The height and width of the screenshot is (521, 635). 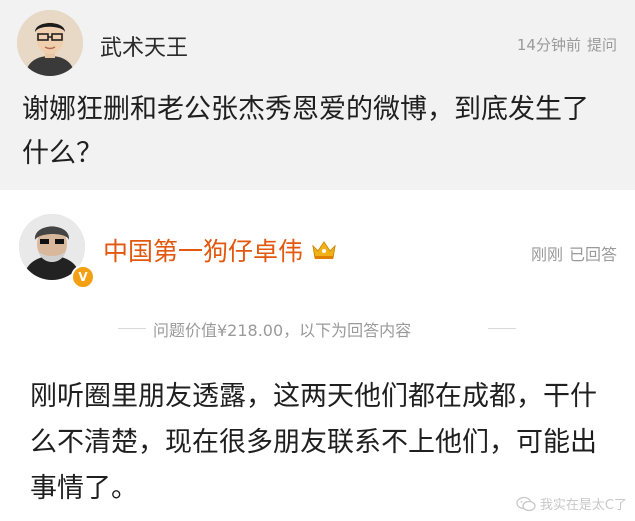 I want to click on crown-icon, so click(x=324, y=250).